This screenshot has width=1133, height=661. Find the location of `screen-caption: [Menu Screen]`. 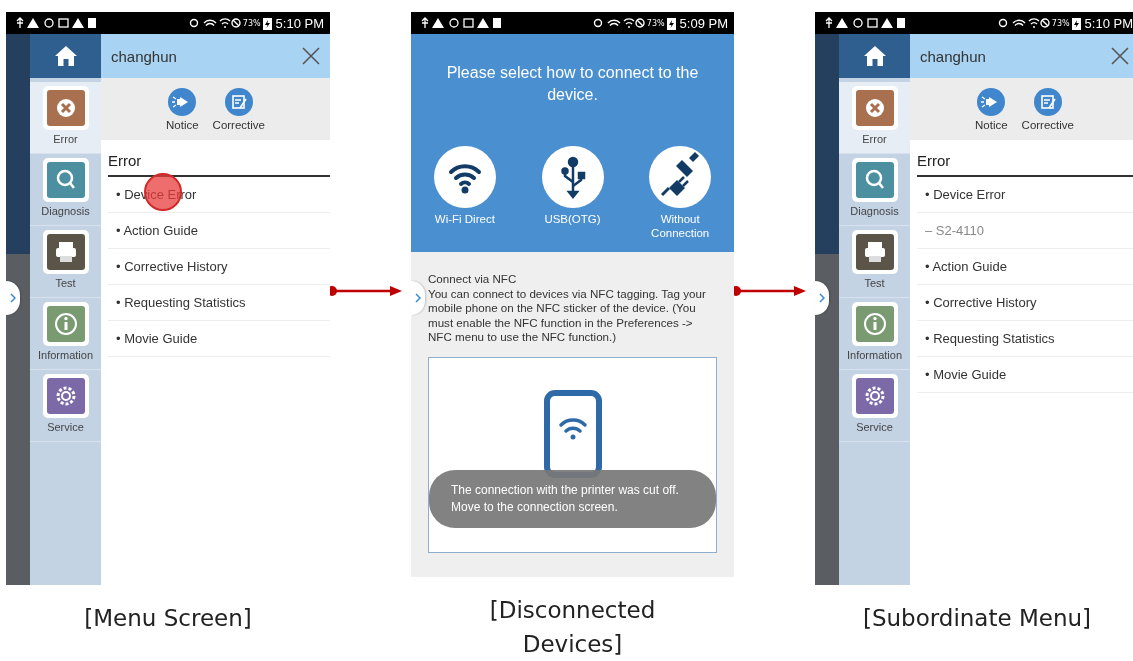

screen-caption: [Menu Screen] is located at coordinates (168, 618).